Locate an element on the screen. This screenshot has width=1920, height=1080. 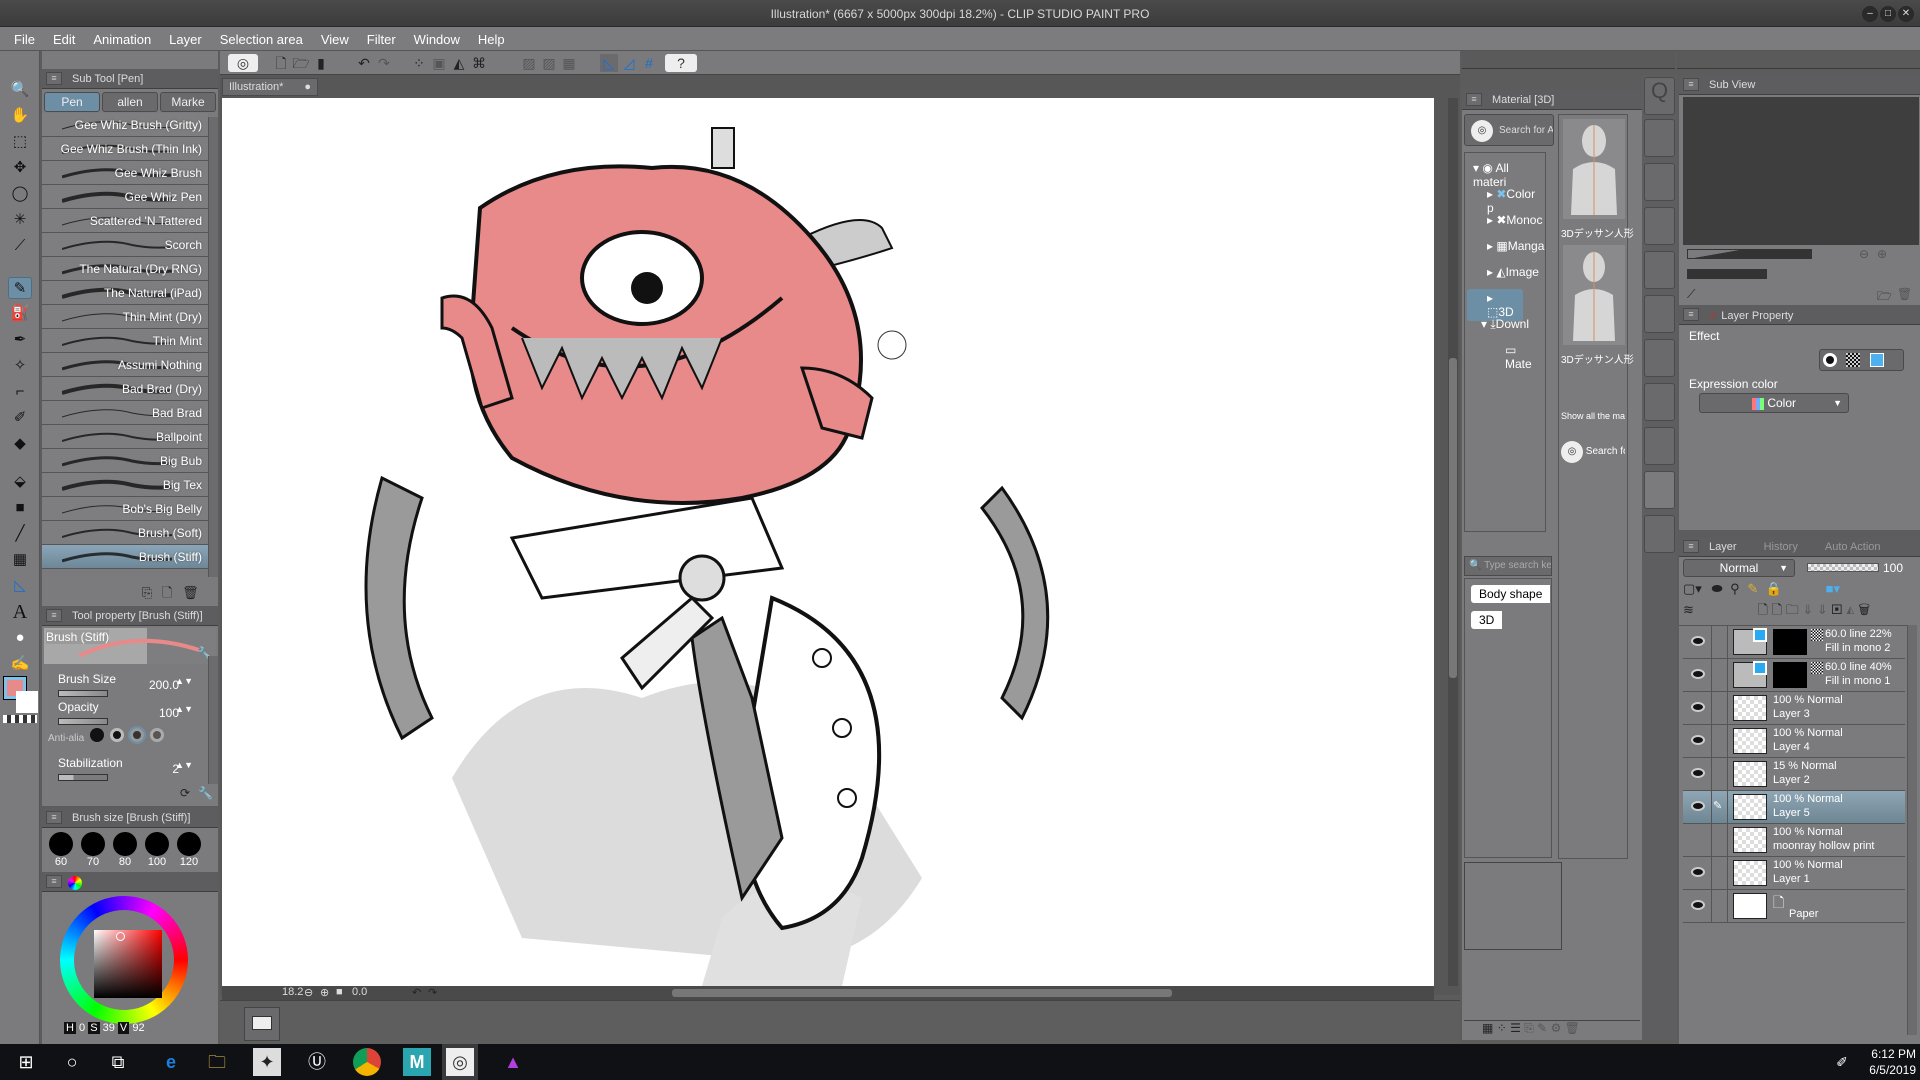
folder-brush-icon is located at coordinates (1659, 446).